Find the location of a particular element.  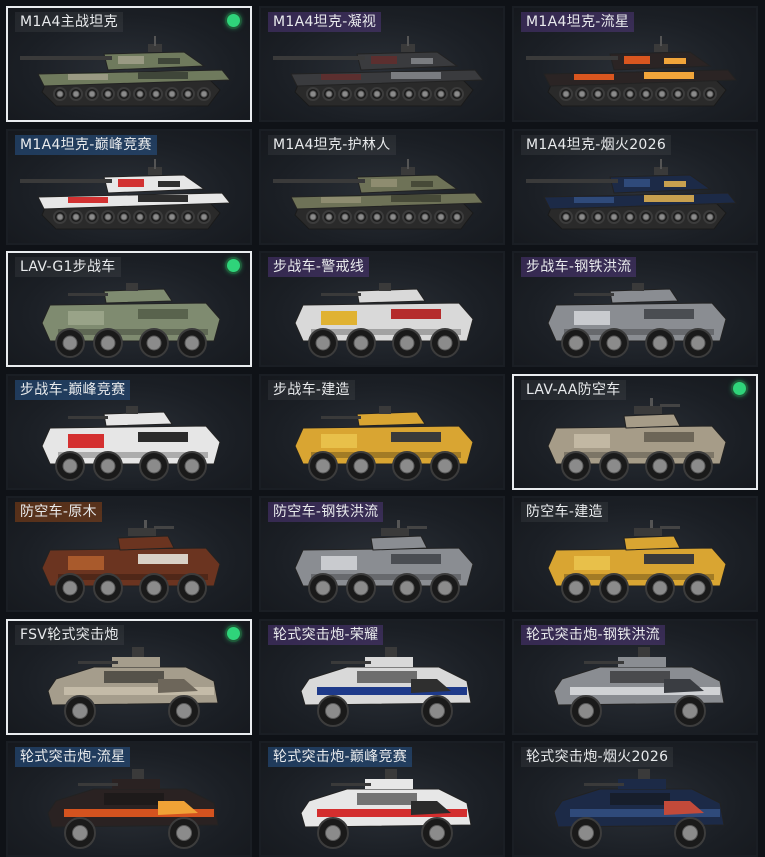

skin-card: 步战车-钢铁洪流 is located at coordinates (635, 309).